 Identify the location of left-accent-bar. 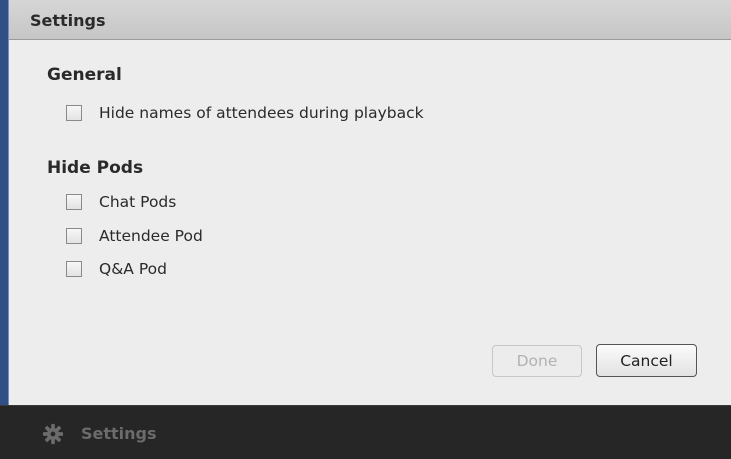
(4, 202).